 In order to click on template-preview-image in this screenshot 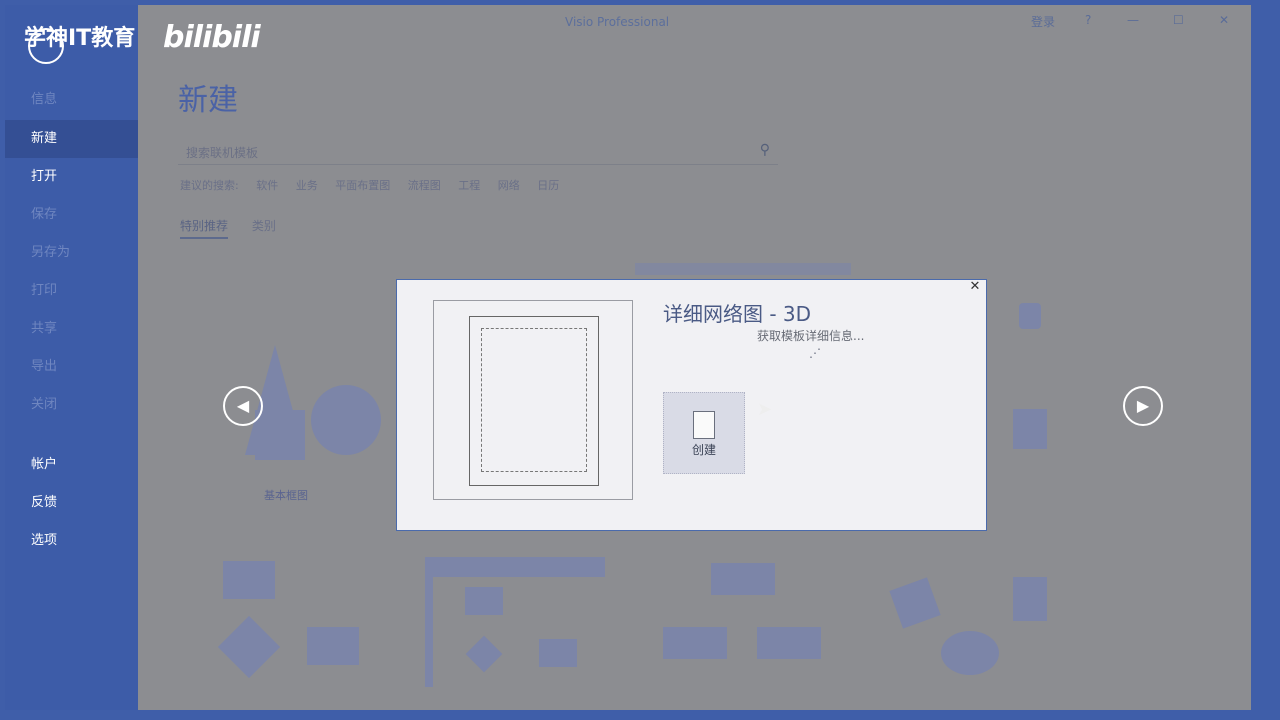, I will do `click(533, 400)`.